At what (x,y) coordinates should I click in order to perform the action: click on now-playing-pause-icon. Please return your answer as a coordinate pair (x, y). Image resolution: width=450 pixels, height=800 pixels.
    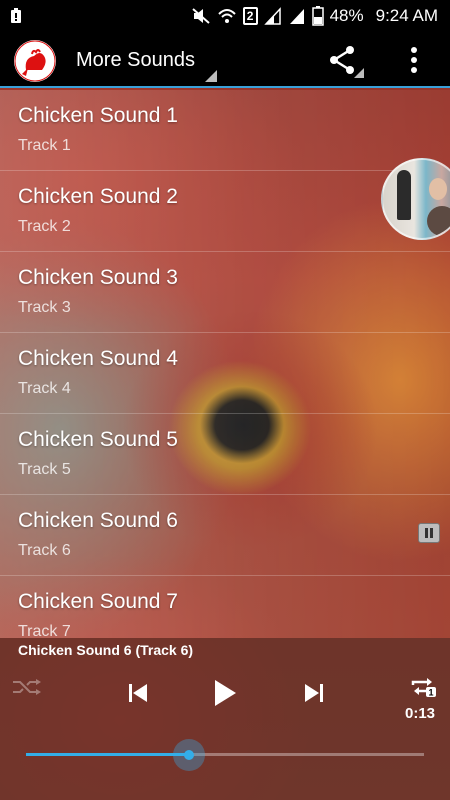
    Looking at the image, I should click on (429, 533).